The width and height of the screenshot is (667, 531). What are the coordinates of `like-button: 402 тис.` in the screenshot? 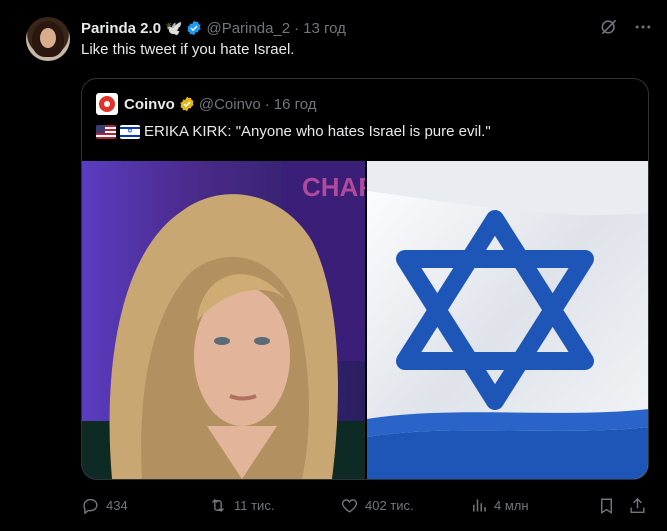 It's located at (377, 505).